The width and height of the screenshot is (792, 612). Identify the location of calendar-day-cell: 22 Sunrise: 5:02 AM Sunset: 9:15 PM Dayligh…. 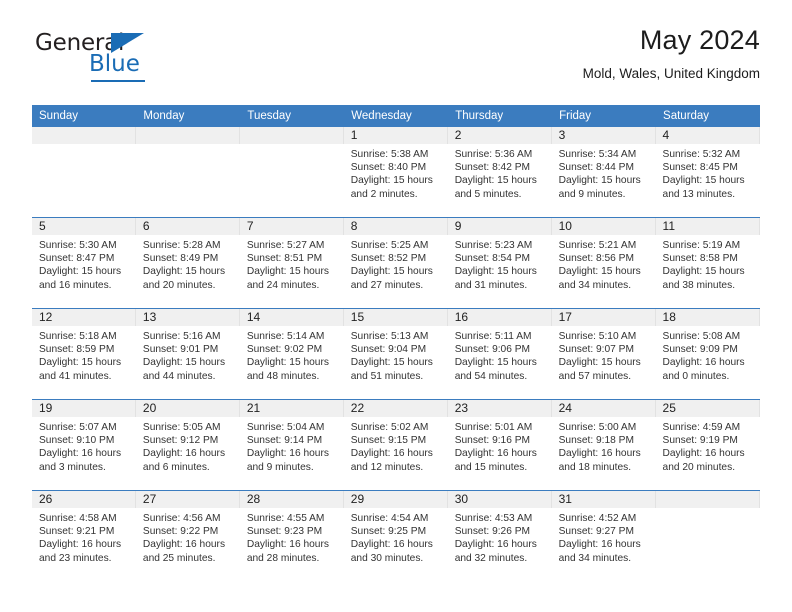
(395, 445).